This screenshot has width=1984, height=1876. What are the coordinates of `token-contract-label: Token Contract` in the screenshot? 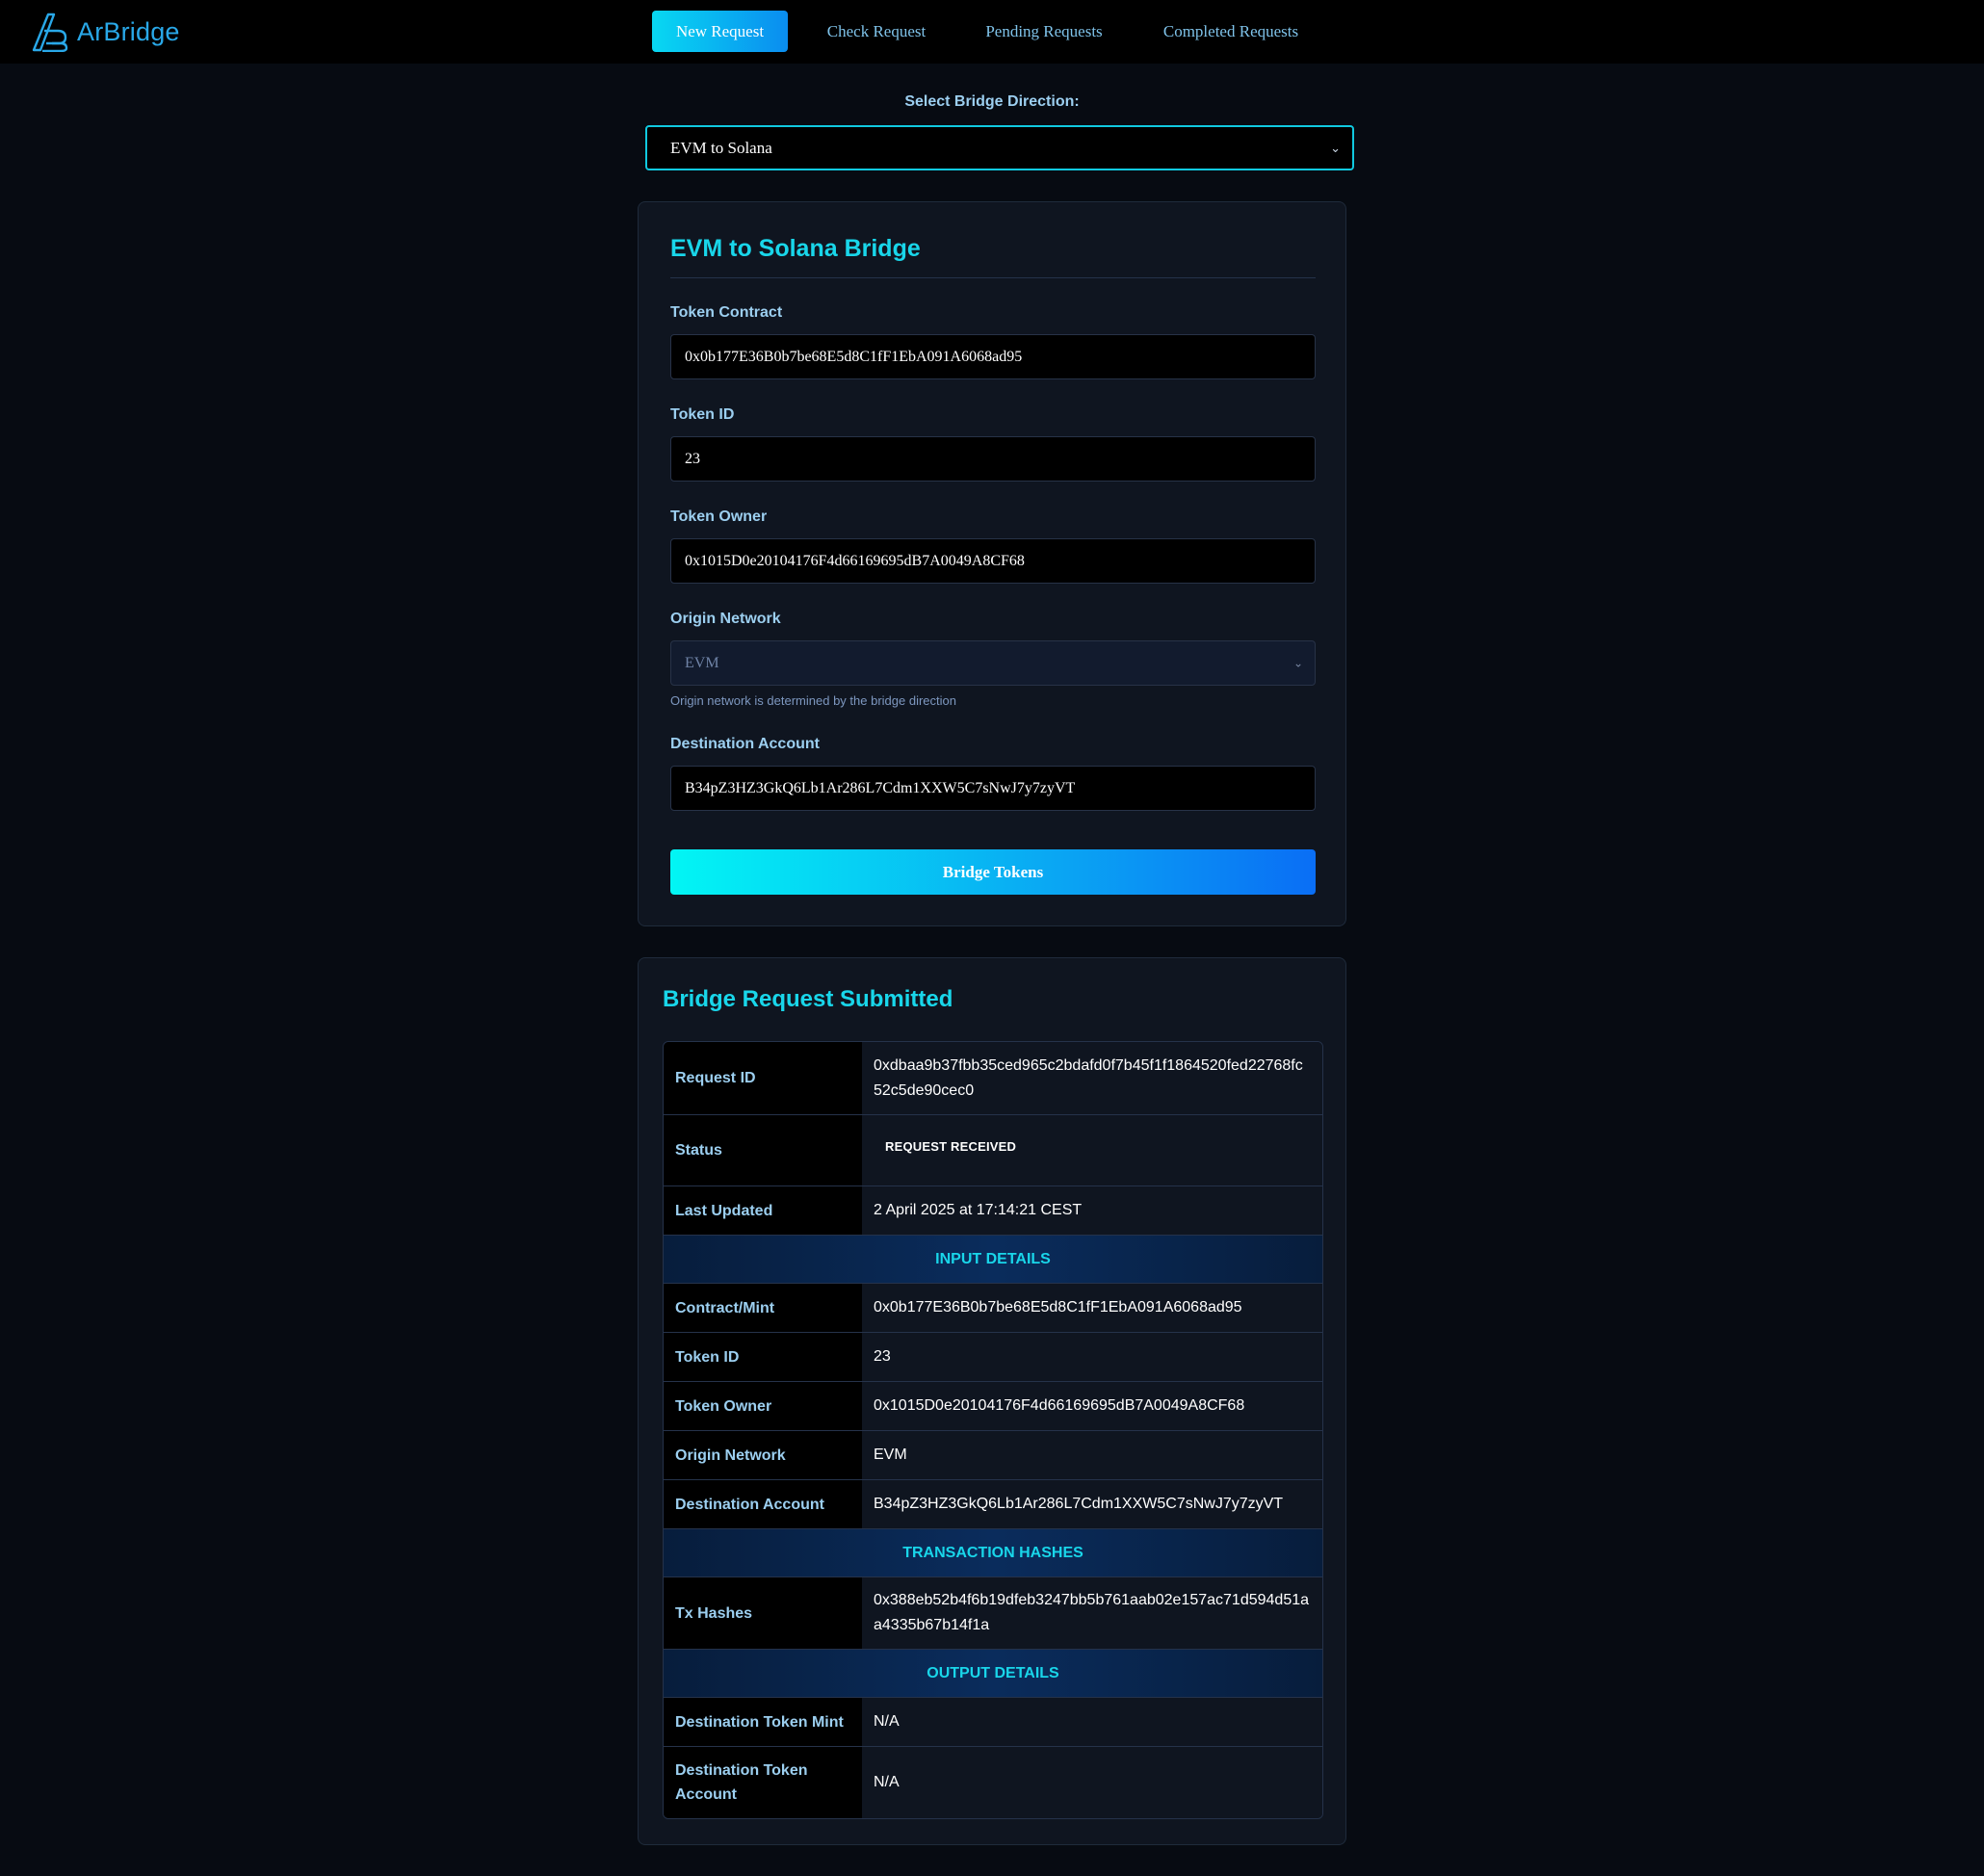 It's located at (727, 313).